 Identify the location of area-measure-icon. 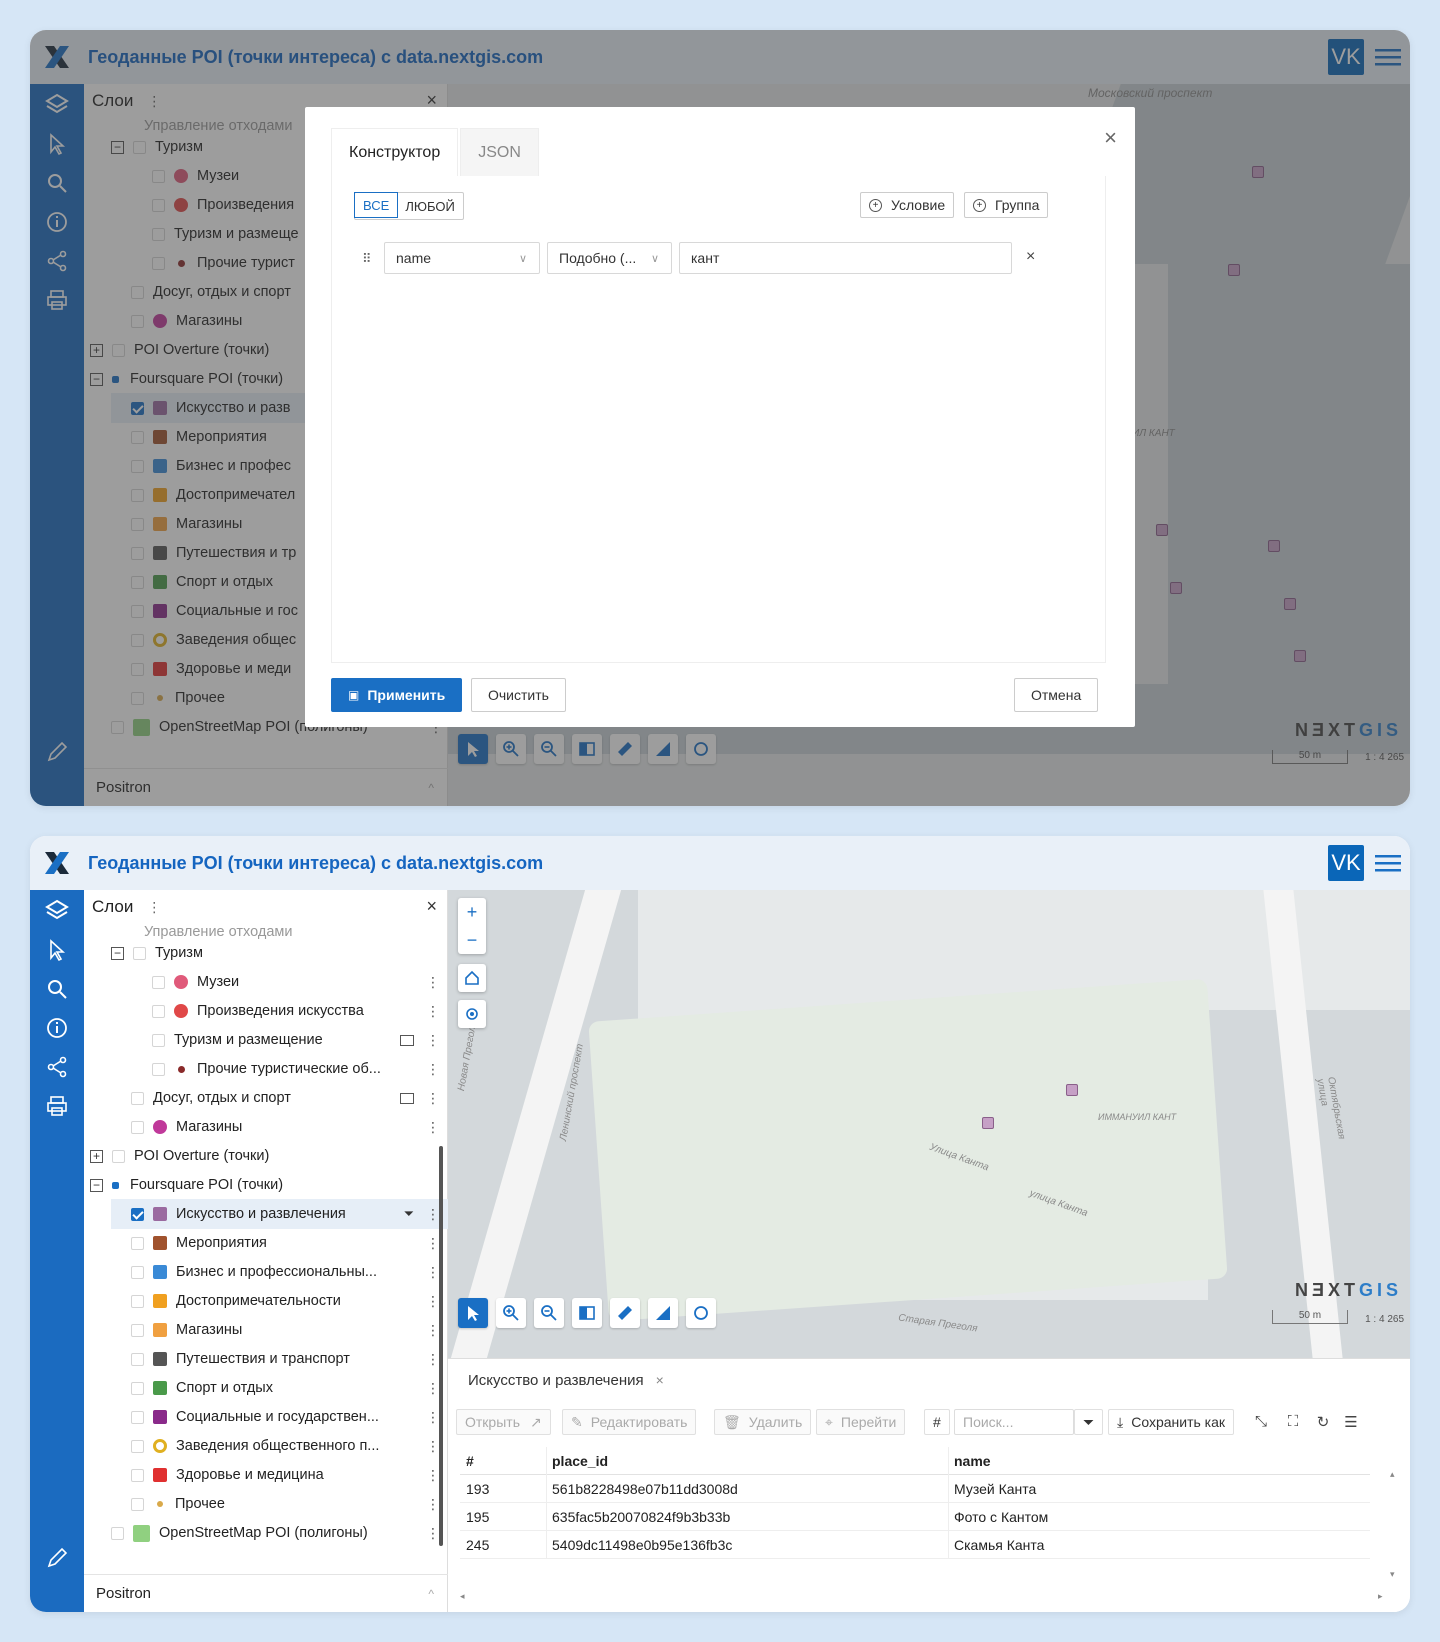
(663, 1313).